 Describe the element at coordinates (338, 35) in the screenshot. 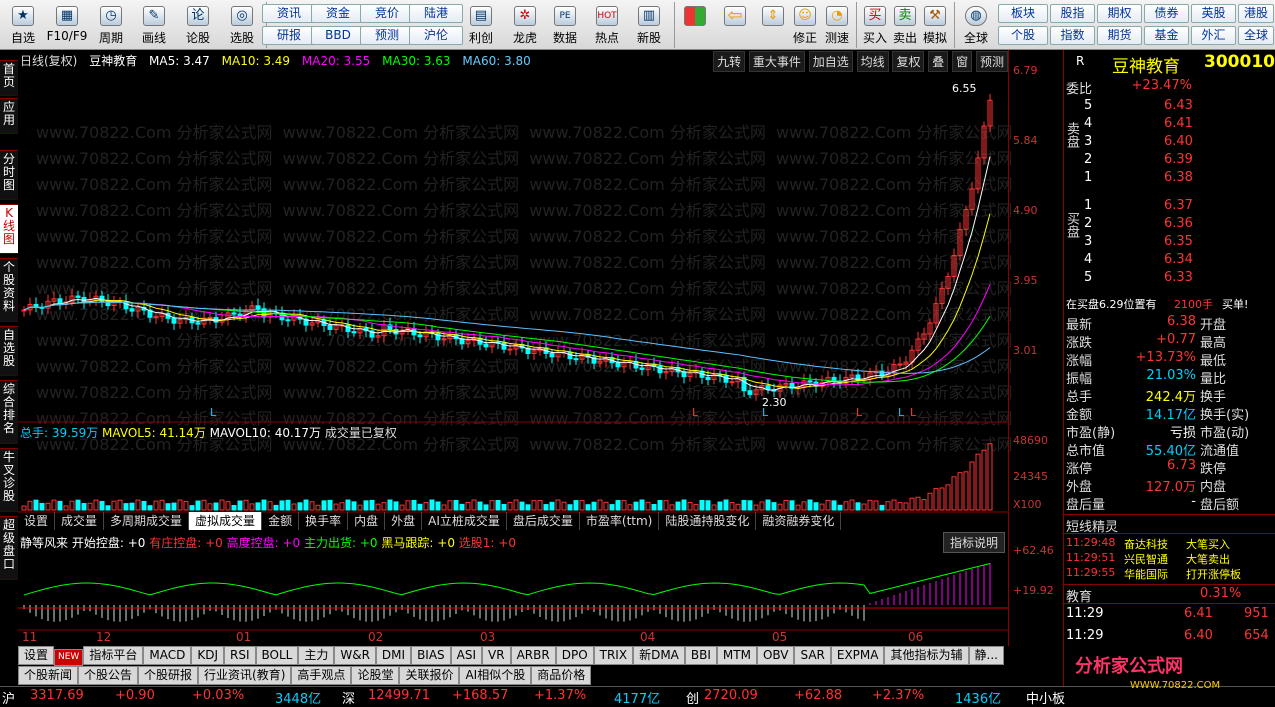

I see `bbd-button: BBD` at that location.